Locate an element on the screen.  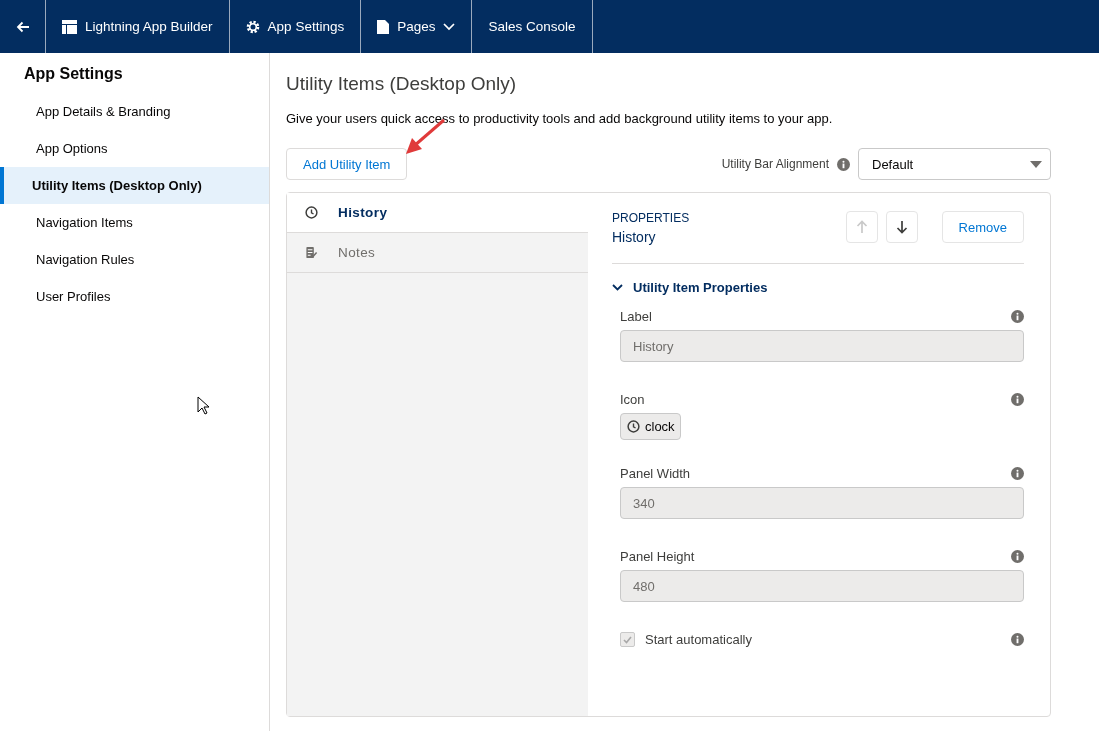
header-tab: App Settings is located at coordinates (295, 26).